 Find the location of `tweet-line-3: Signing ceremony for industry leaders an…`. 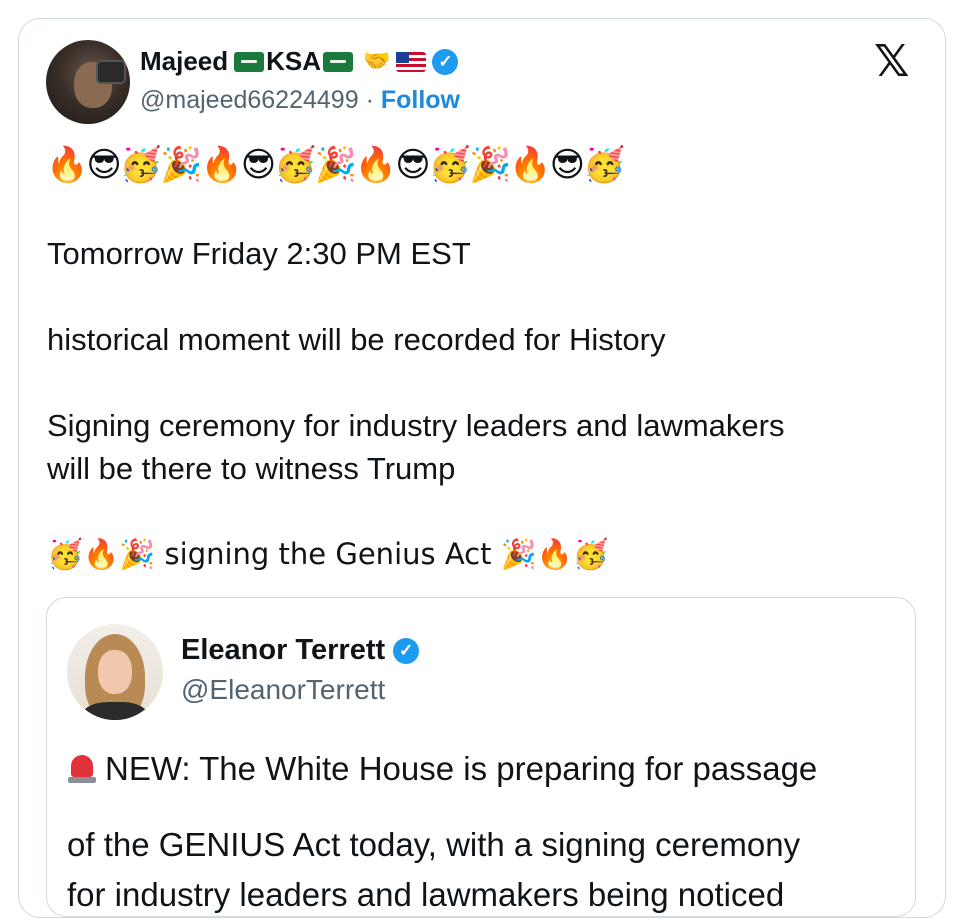

tweet-line-3: Signing ceremony for industry leaders an… is located at coordinates (416, 425).